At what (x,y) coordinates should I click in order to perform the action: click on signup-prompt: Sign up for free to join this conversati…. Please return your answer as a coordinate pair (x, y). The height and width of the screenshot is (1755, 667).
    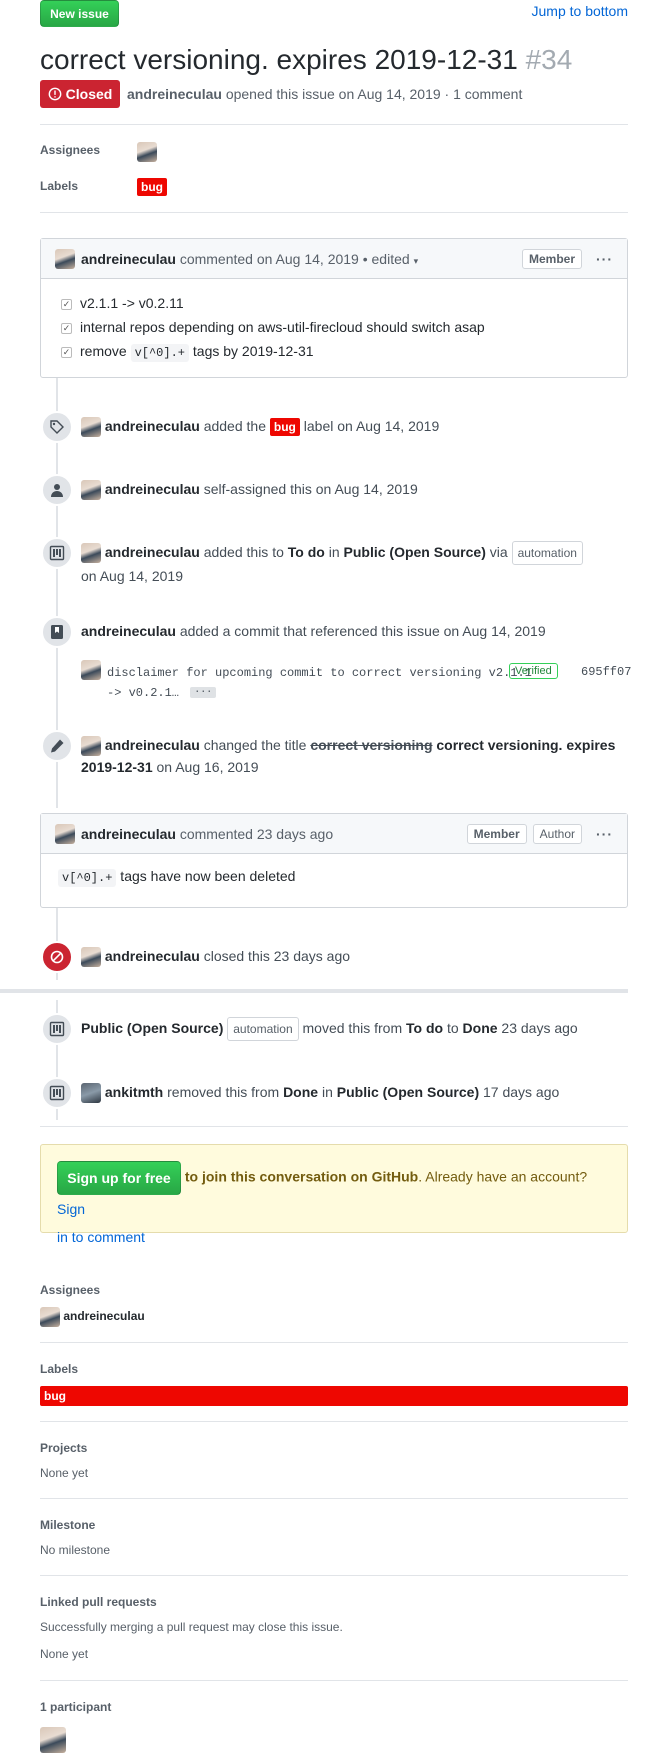
    Looking at the image, I should click on (334, 1194).